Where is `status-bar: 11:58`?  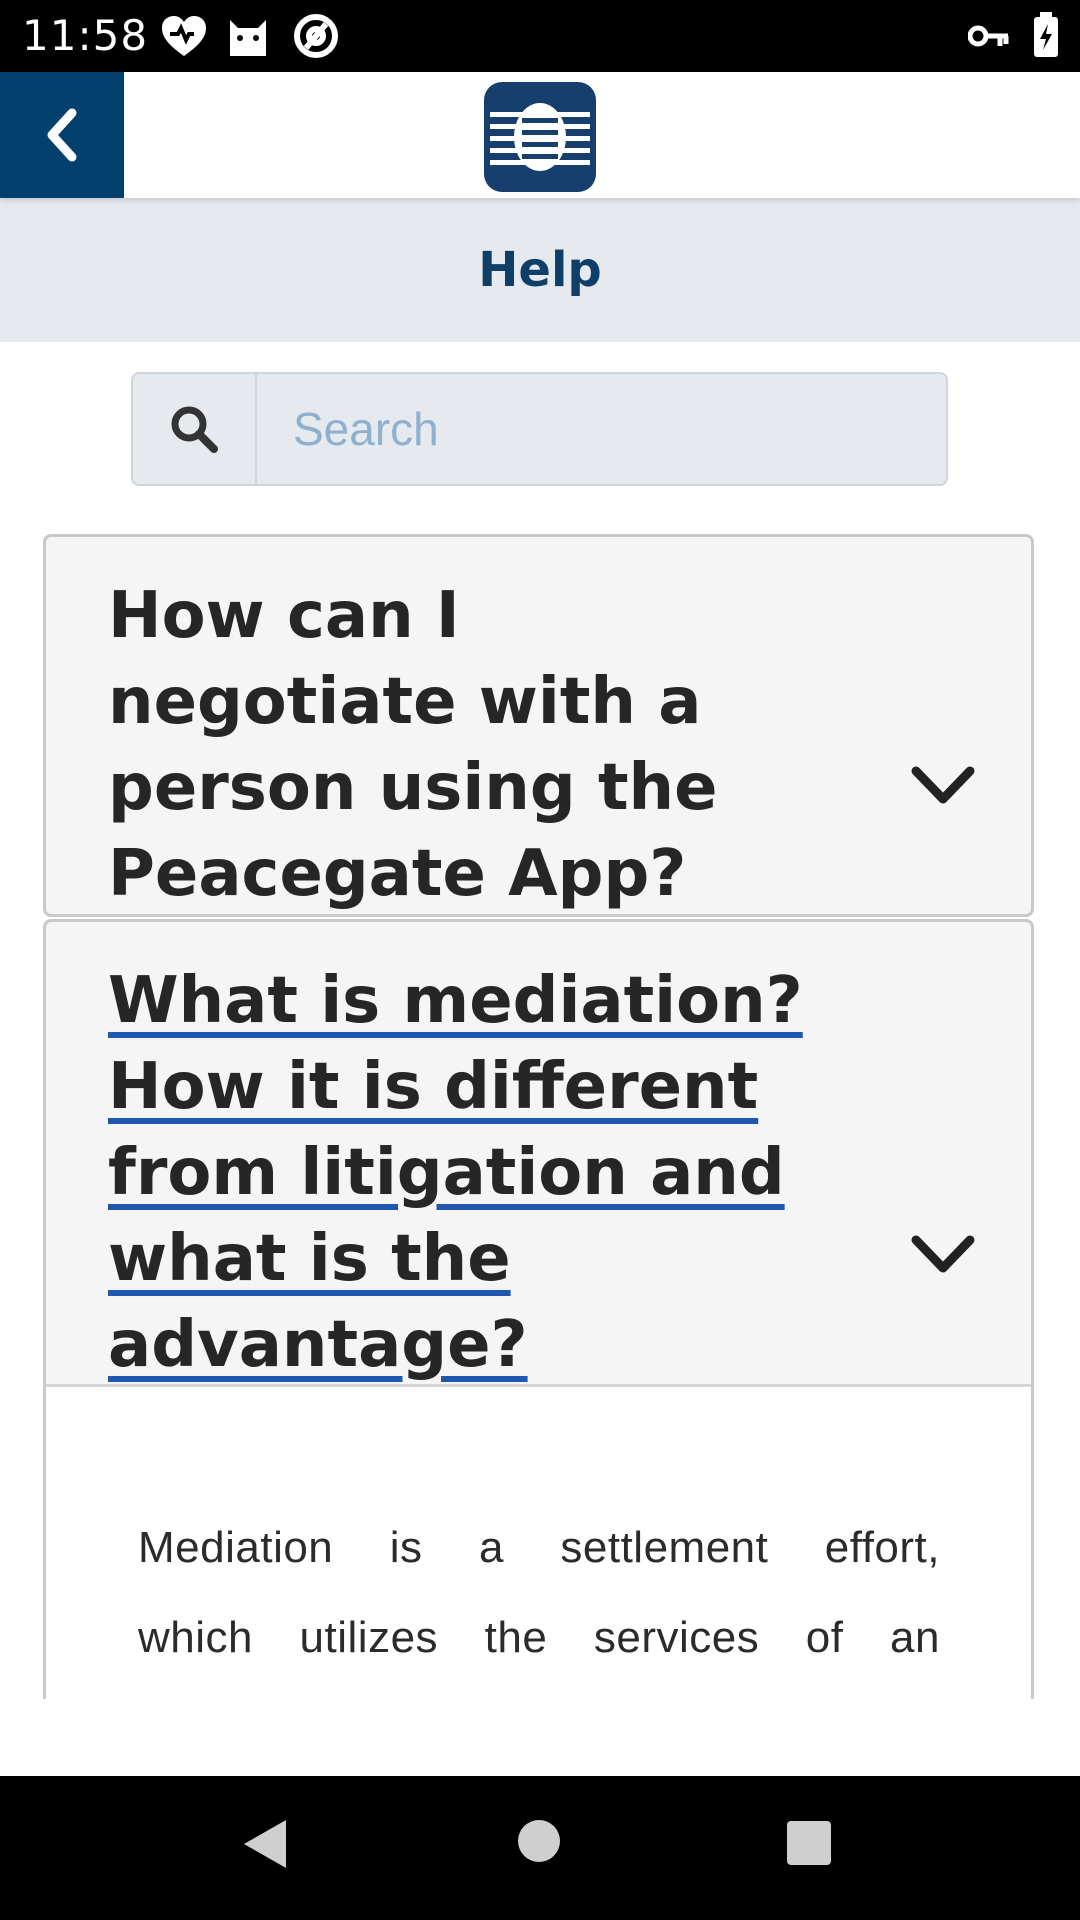 status-bar: 11:58 is located at coordinates (540, 36).